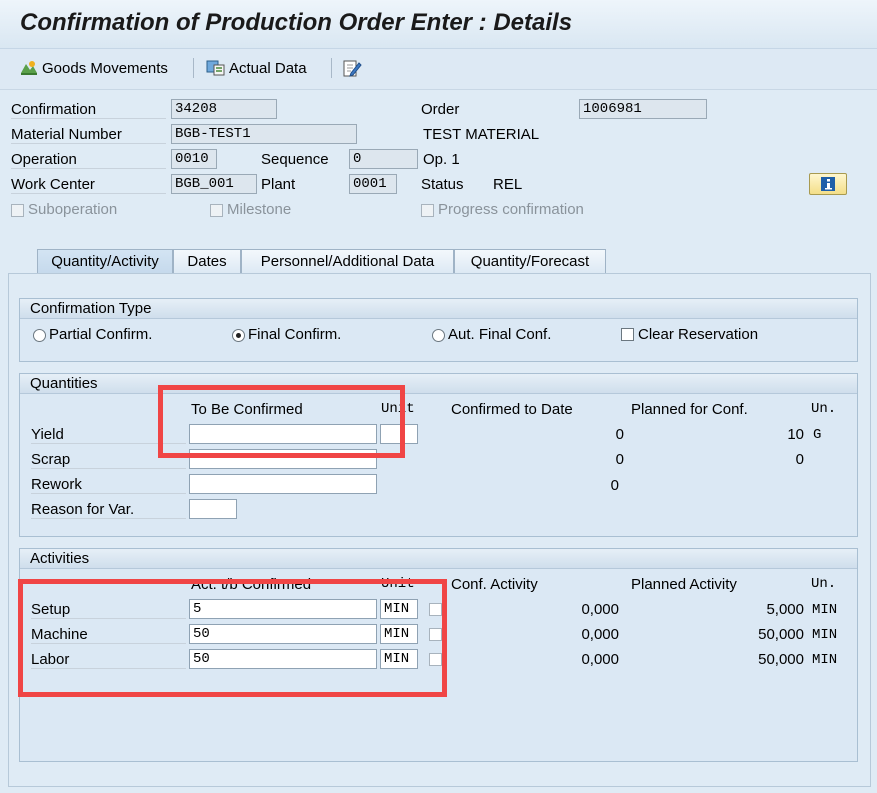 Image resolution: width=877 pixels, height=793 pixels. I want to click on tab-dates: Dates, so click(207, 261).